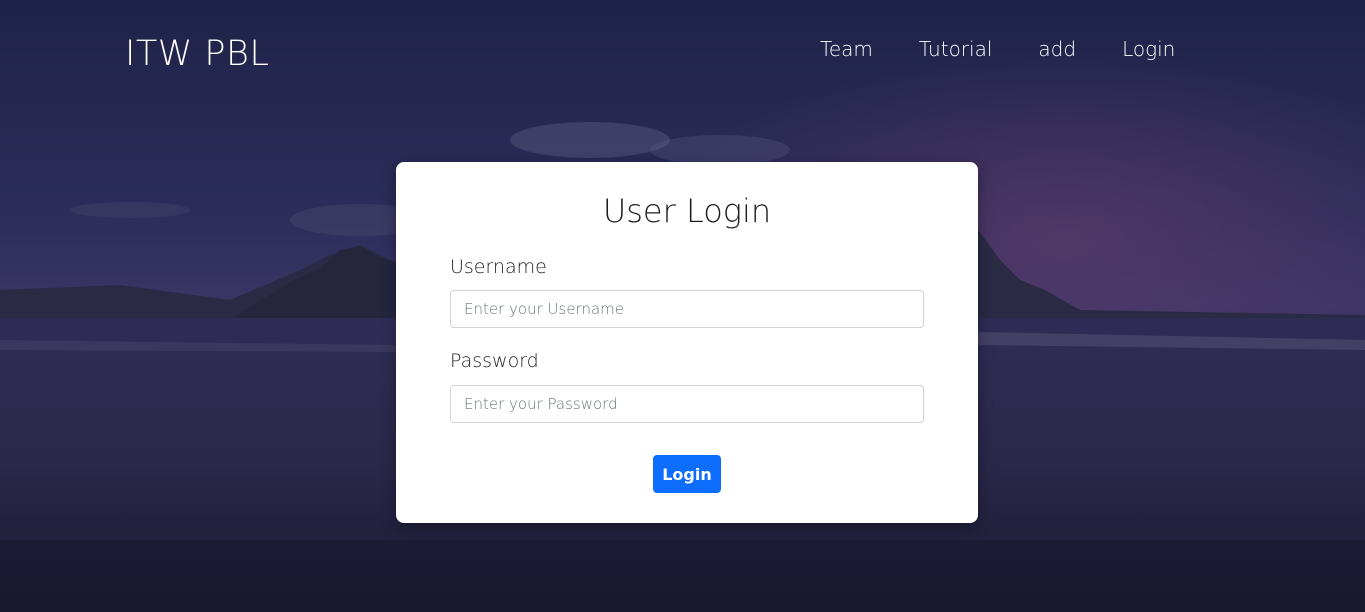 Image resolution: width=1365 pixels, height=612 pixels. Describe the element at coordinates (687, 474) in the screenshot. I see `login-button: Login` at that location.